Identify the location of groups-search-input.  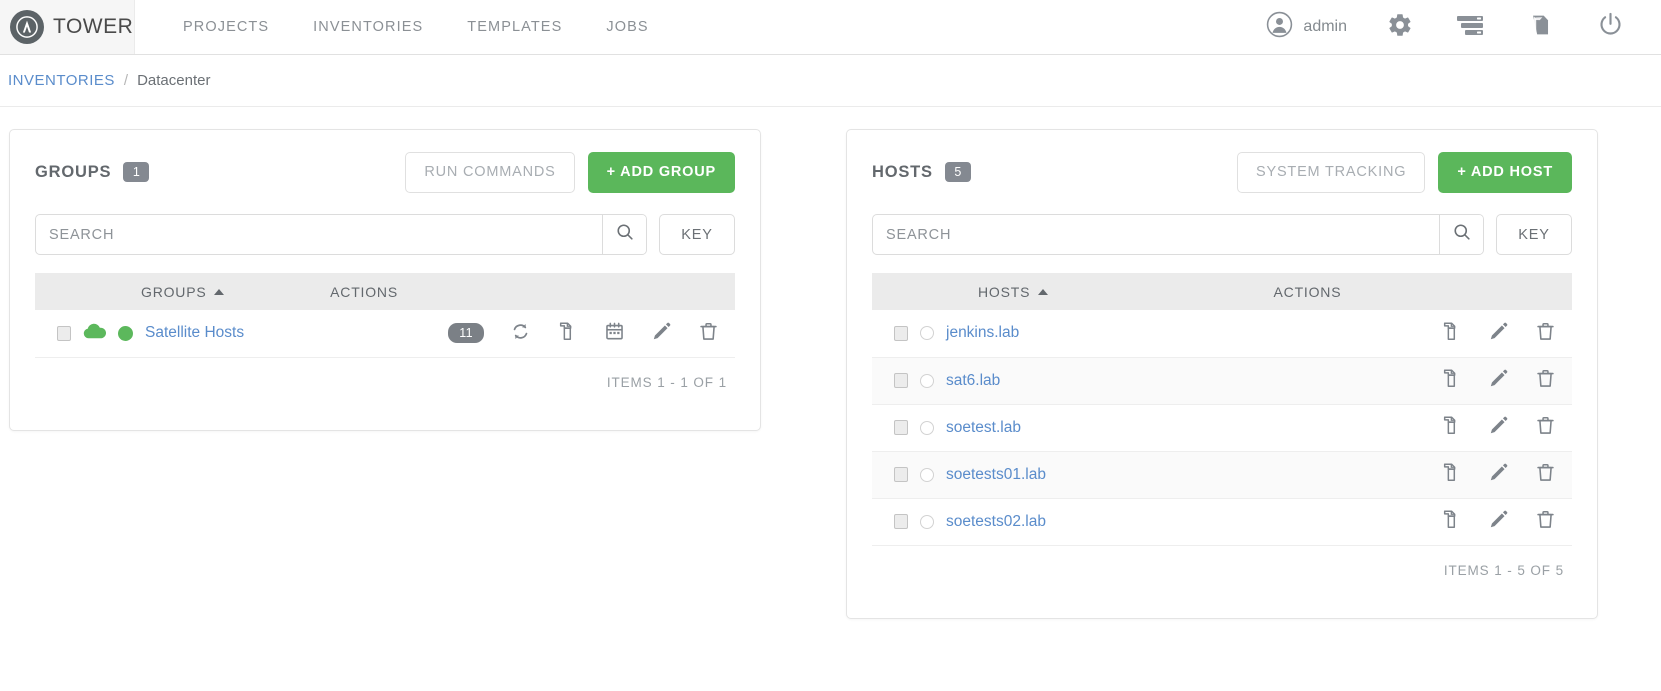
(319, 234).